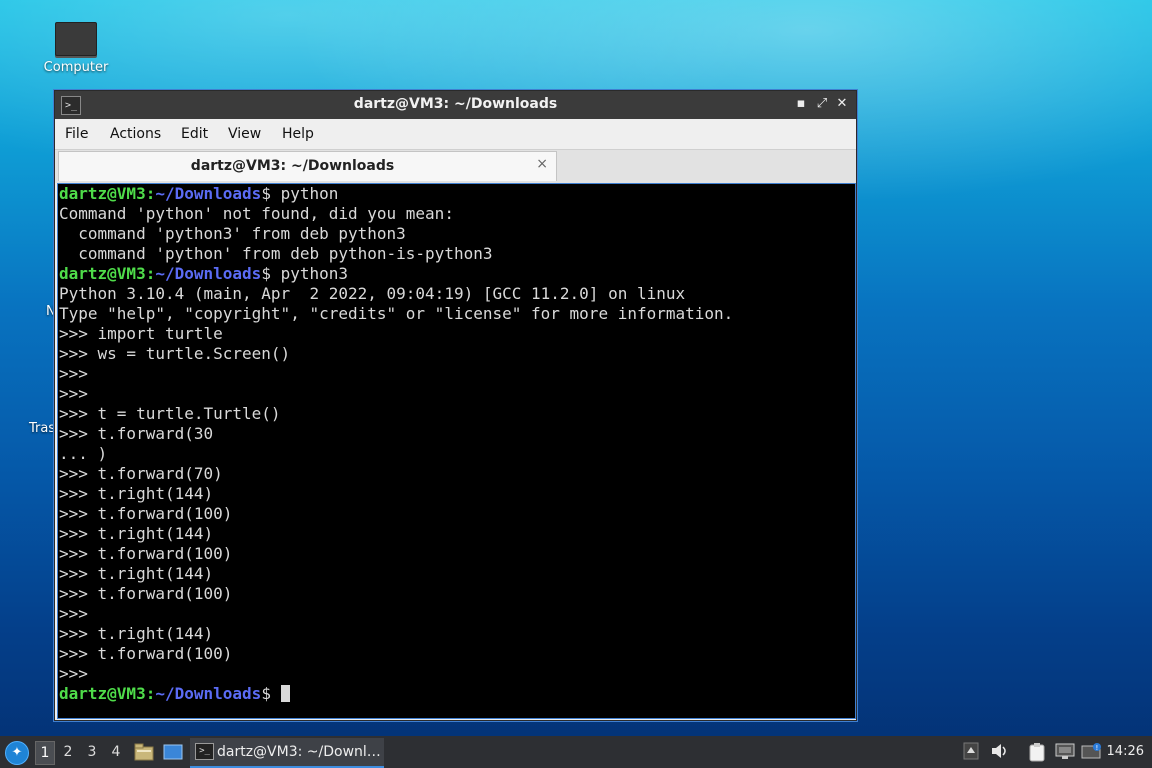  Describe the element at coordinates (144, 752) in the screenshot. I see `file-manager-icon` at that location.